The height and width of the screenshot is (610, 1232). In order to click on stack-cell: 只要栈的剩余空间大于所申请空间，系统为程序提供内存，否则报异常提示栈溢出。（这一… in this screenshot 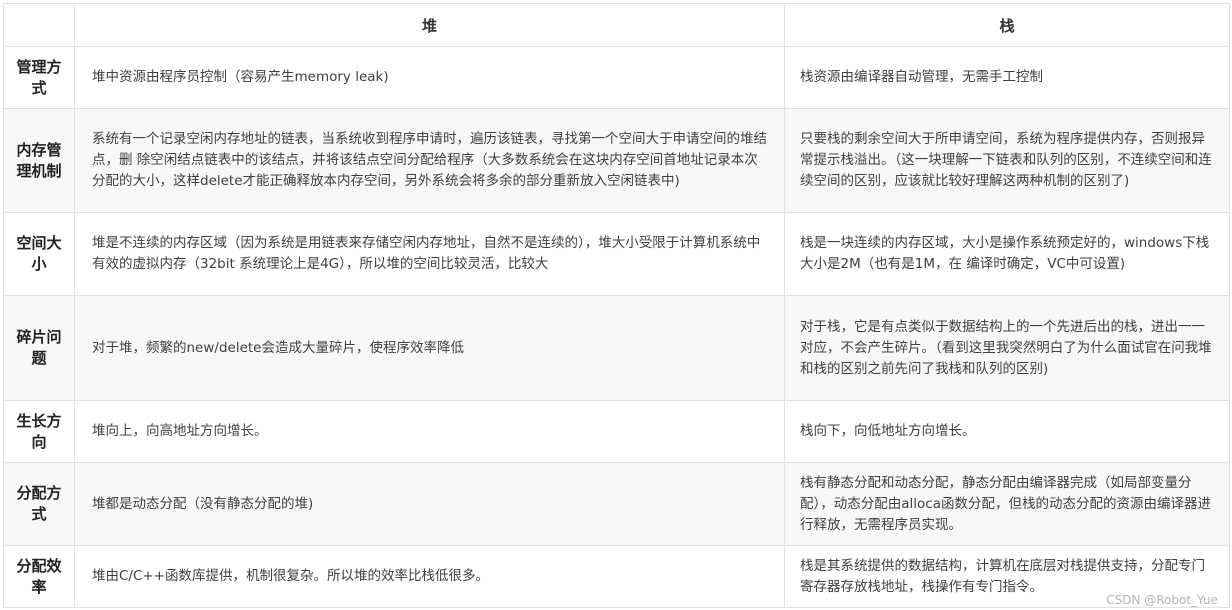, I will do `click(1007, 160)`.